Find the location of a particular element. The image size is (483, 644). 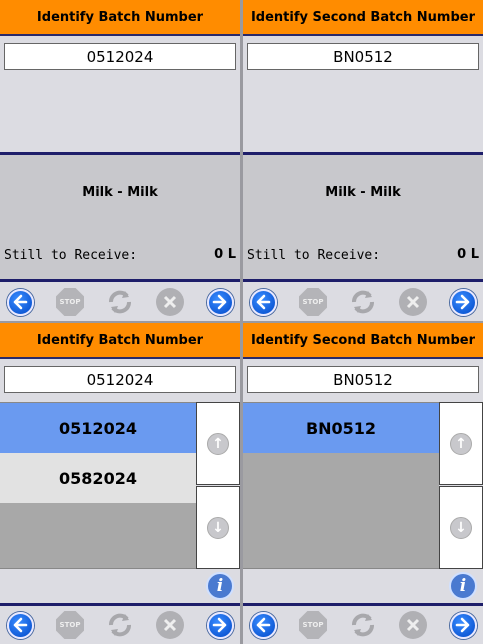

list-item: BN0512 is located at coordinates (341, 428).